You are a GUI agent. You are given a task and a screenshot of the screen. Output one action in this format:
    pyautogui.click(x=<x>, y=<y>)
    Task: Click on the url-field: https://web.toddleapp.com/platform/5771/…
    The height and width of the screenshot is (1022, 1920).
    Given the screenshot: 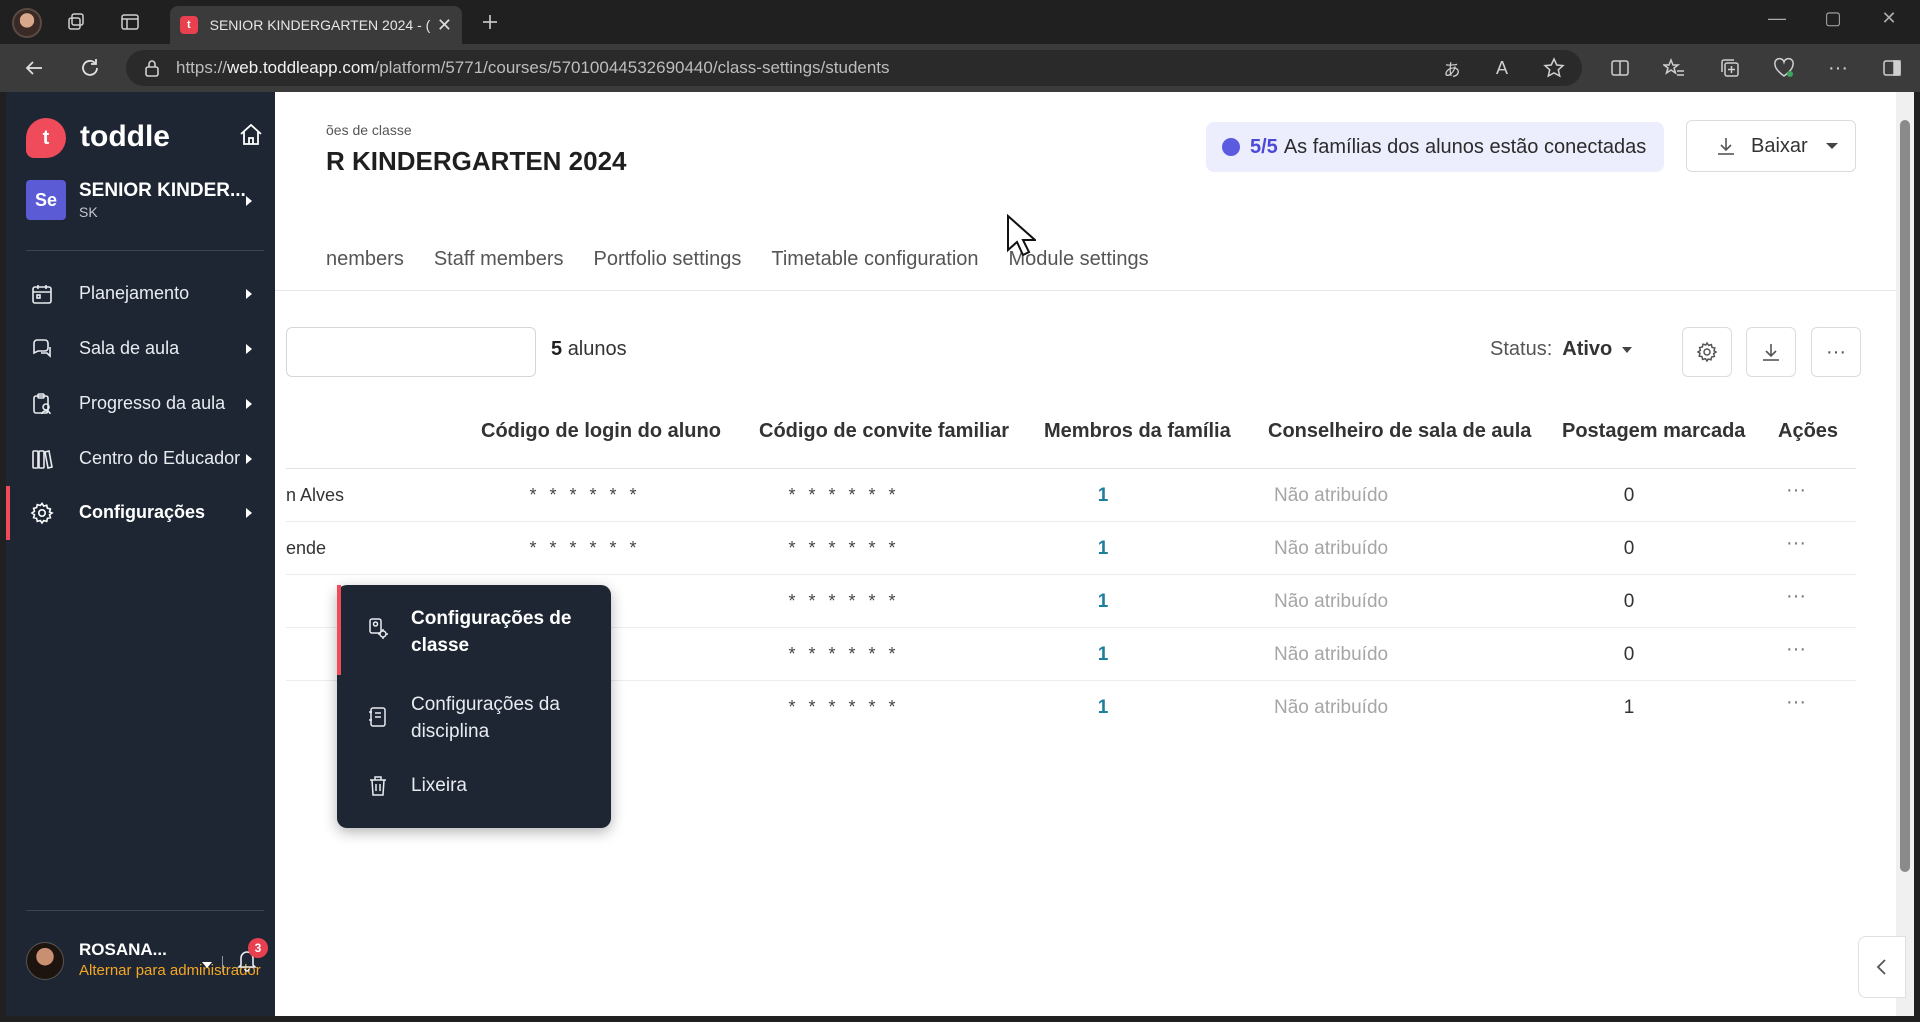 What is the action you would take?
    pyautogui.click(x=854, y=68)
    